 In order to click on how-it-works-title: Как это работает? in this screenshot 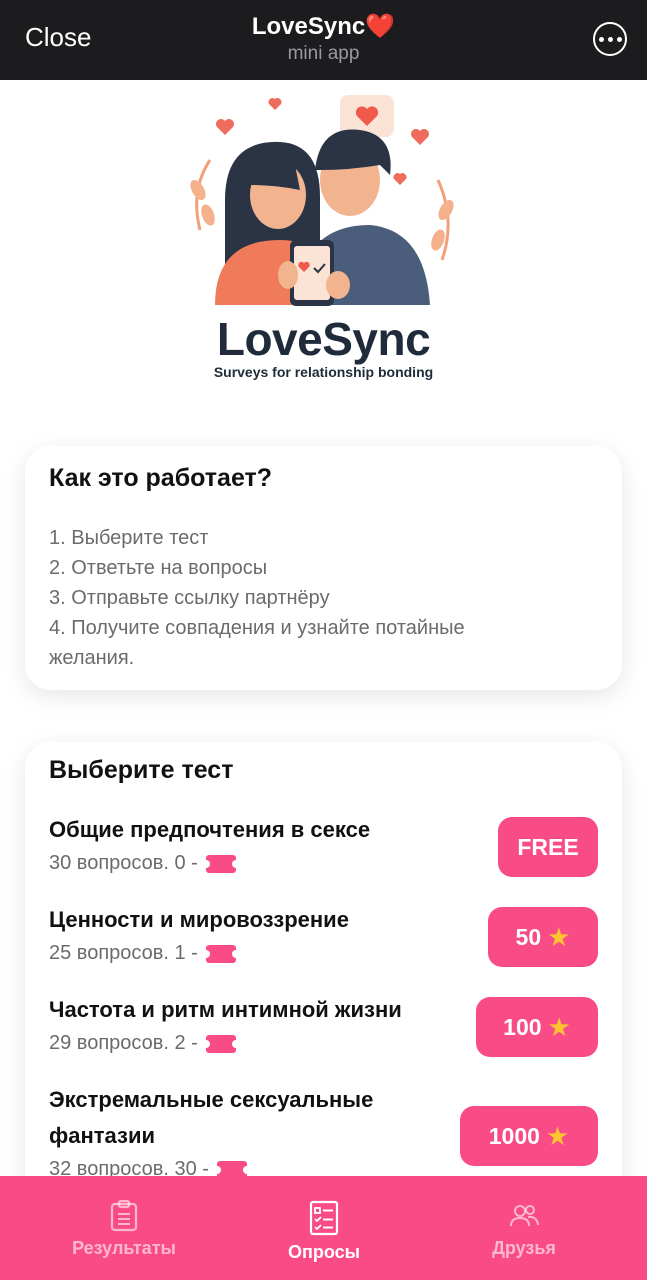, I will do `click(161, 478)`.